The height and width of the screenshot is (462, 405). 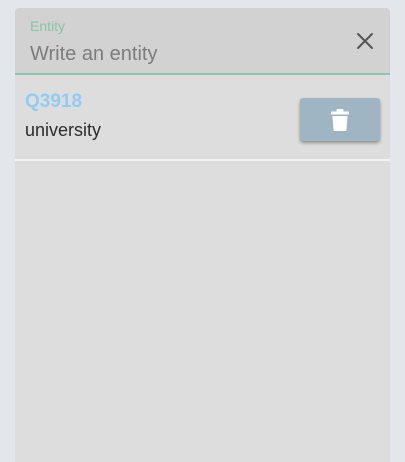 I want to click on close-icon, so click(x=365, y=41).